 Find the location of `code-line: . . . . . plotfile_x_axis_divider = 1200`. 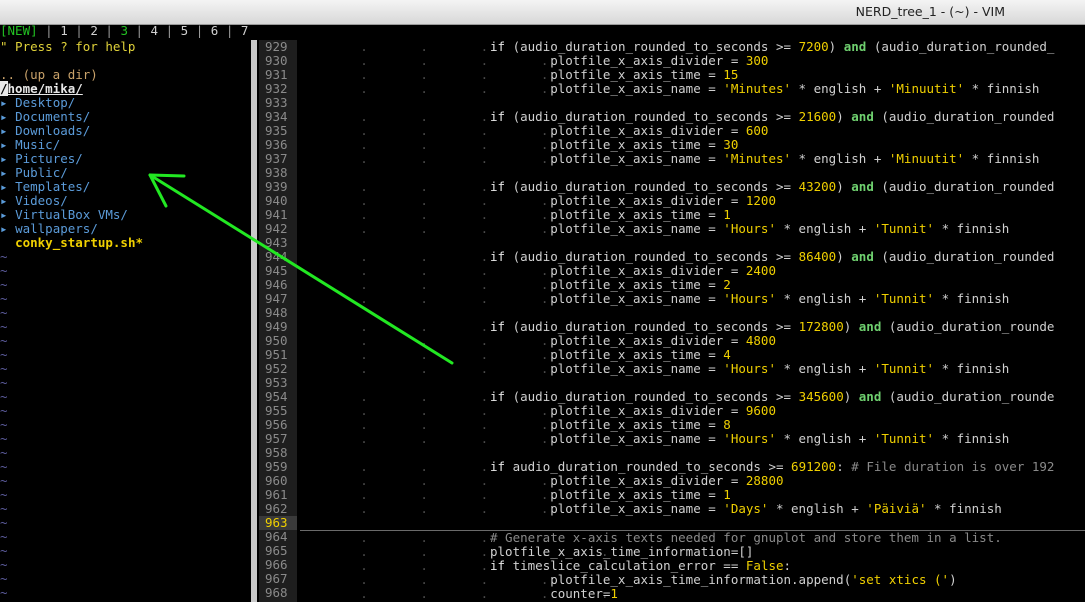

code-line: . . . . . plotfile_x_axis_divider = 1200 is located at coordinates (692, 201).